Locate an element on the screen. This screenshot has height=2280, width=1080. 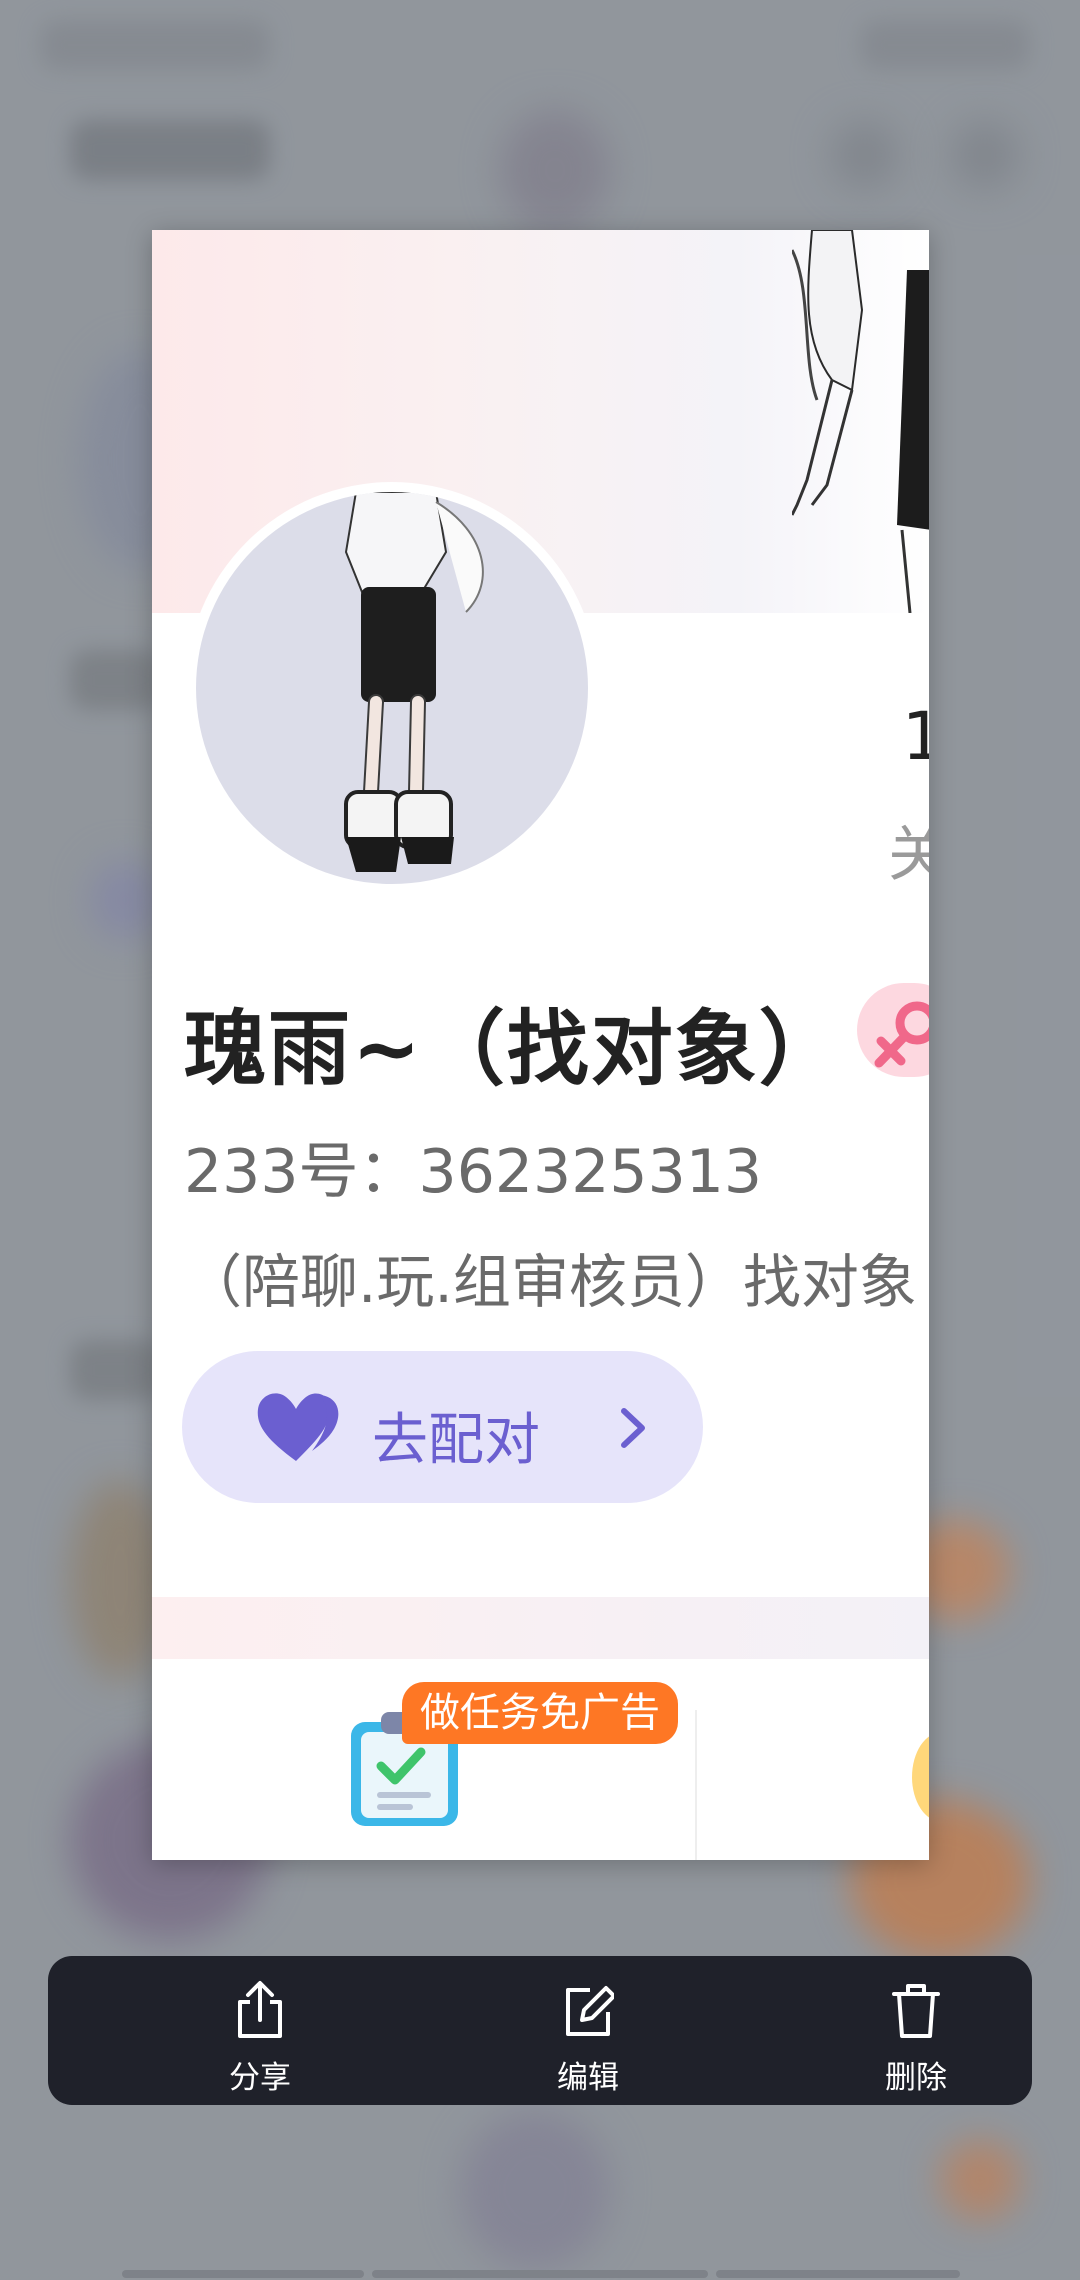
banner-character-image is located at coordinates (860, 421).